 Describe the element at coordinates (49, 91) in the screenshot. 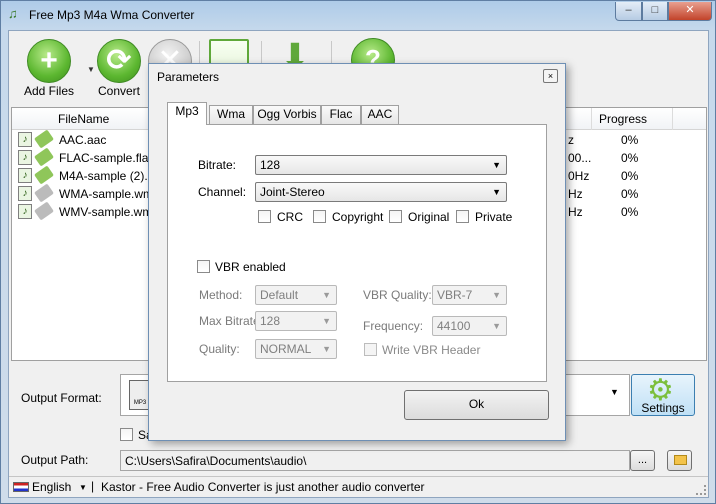

I see `add-files-label: Add Files` at that location.